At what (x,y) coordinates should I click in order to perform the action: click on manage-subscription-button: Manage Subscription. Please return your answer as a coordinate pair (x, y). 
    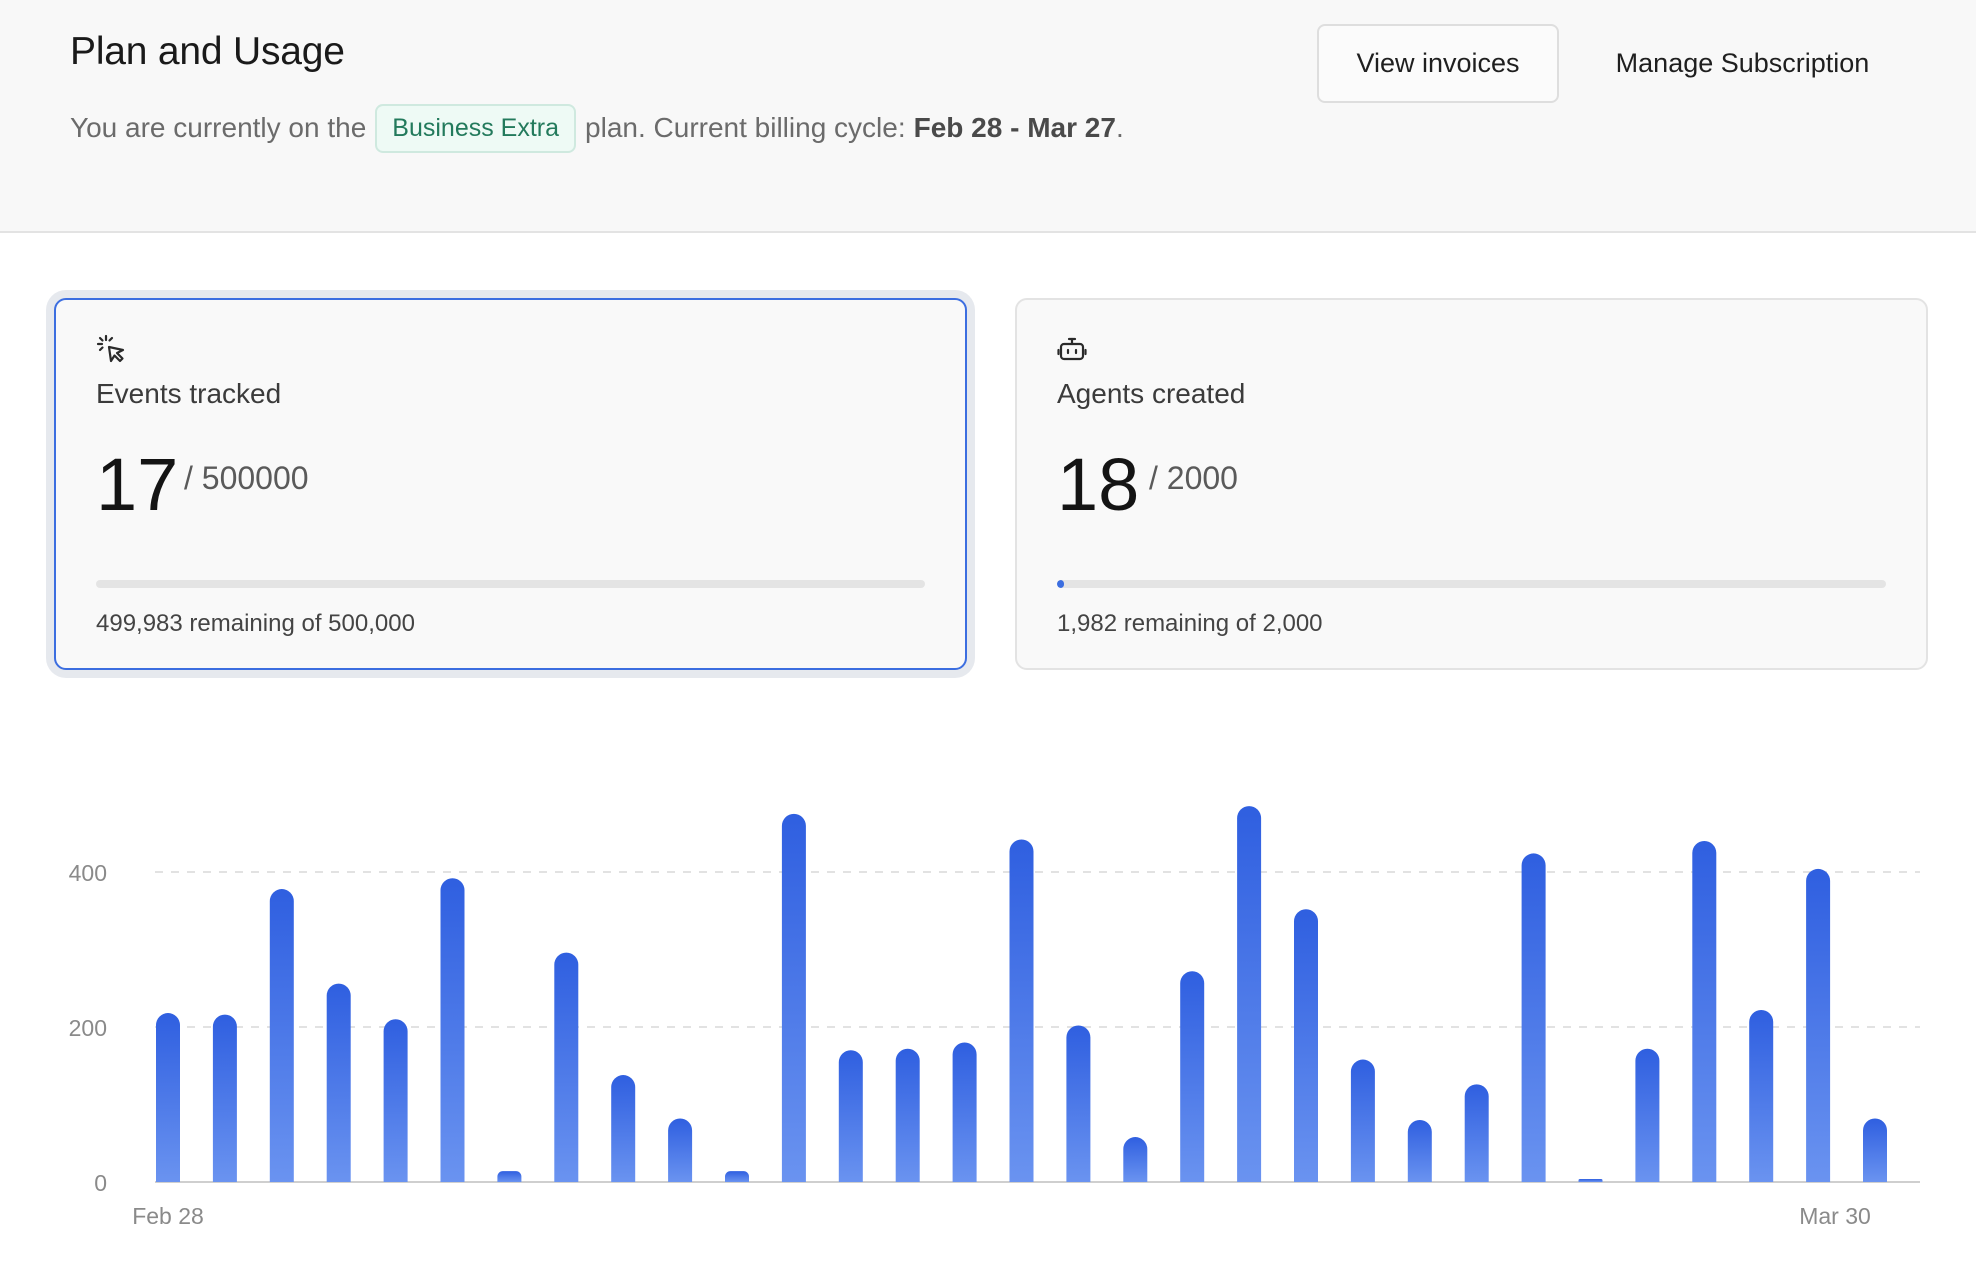
    Looking at the image, I should click on (1742, 63).